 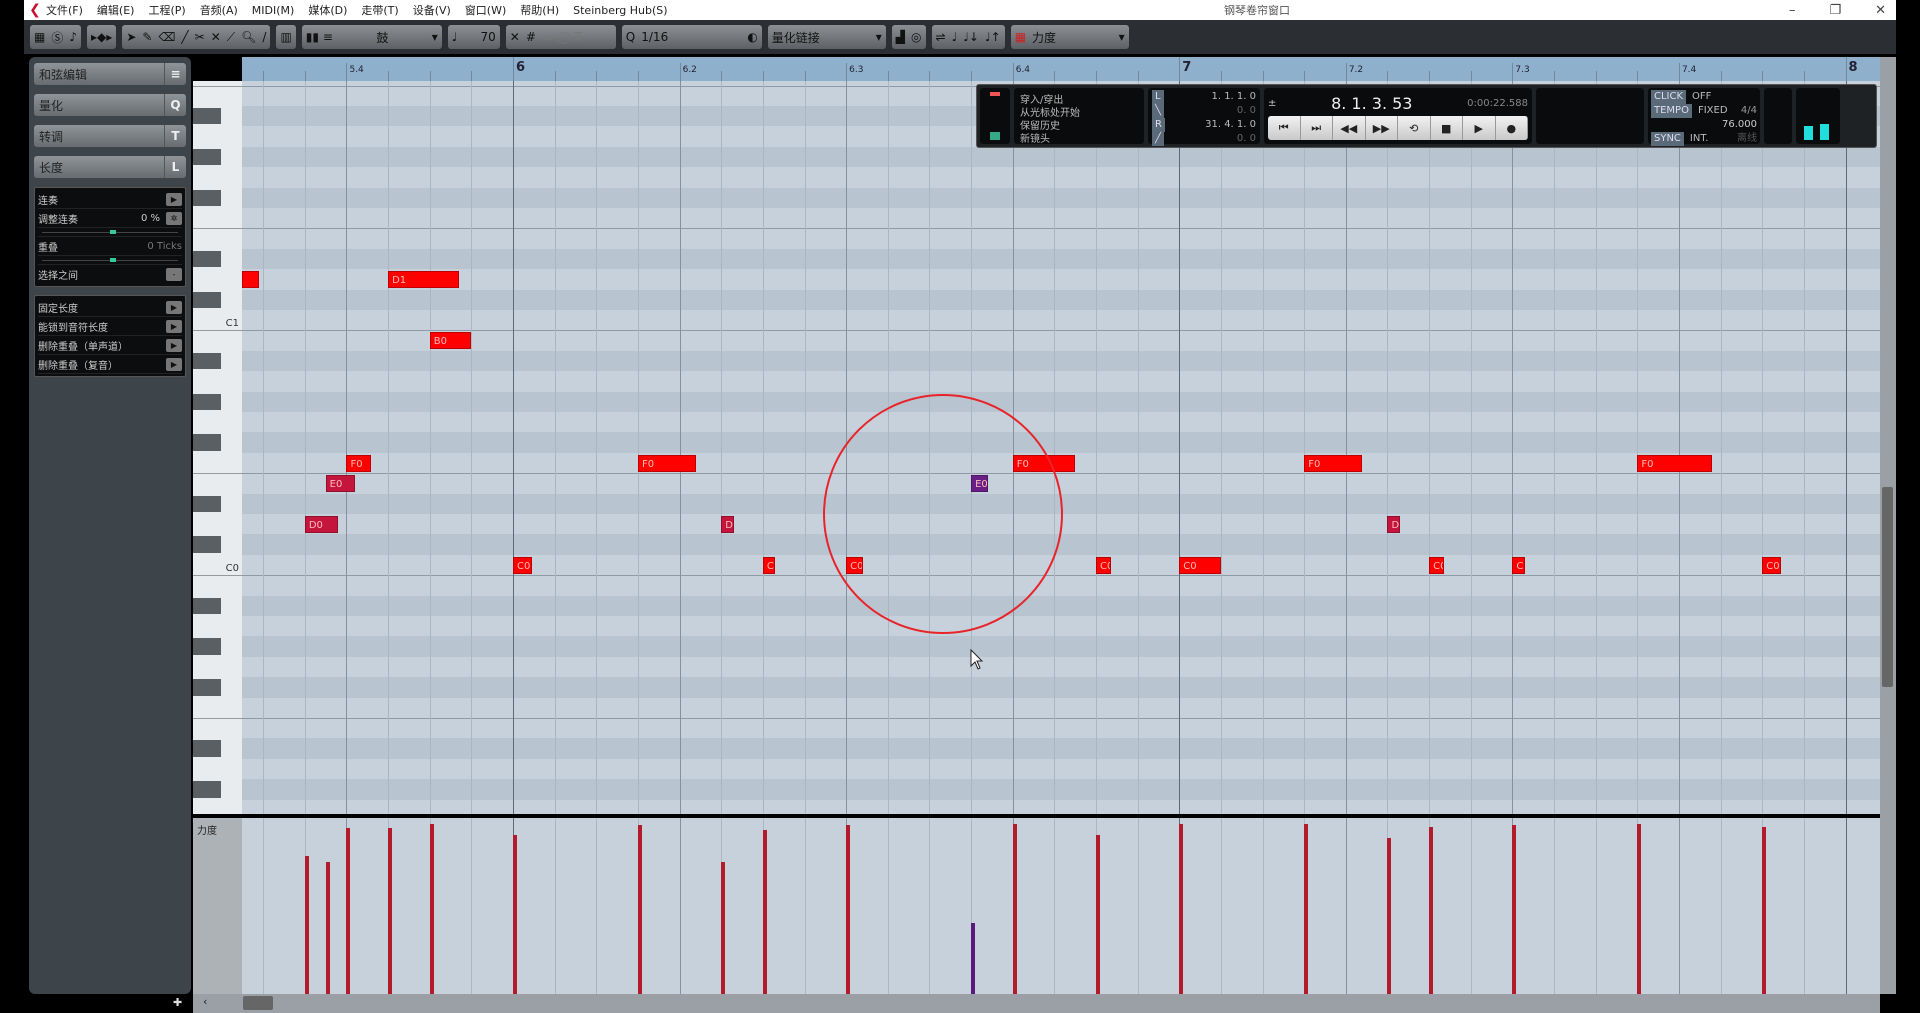 What do you see at coordinates (1446, 128) in the screenshot?
I see `stop-button: ■` at bounding box center [1446, 128].